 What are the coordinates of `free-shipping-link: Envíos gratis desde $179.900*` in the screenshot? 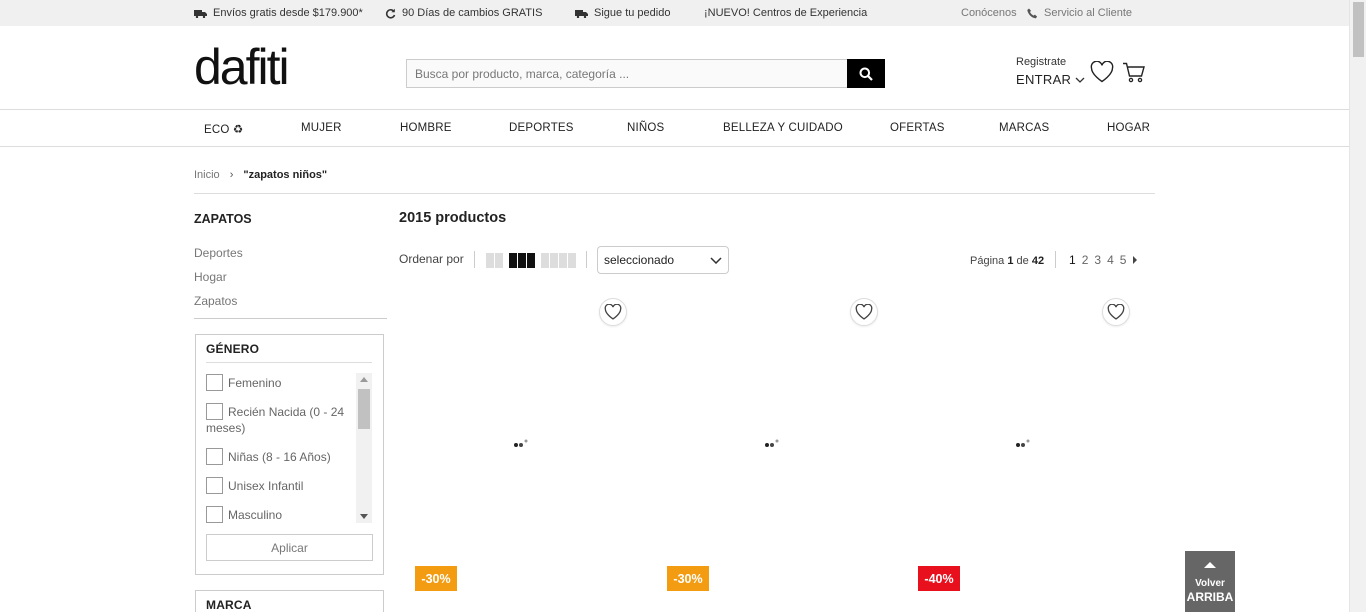 It's located at (278, 13).